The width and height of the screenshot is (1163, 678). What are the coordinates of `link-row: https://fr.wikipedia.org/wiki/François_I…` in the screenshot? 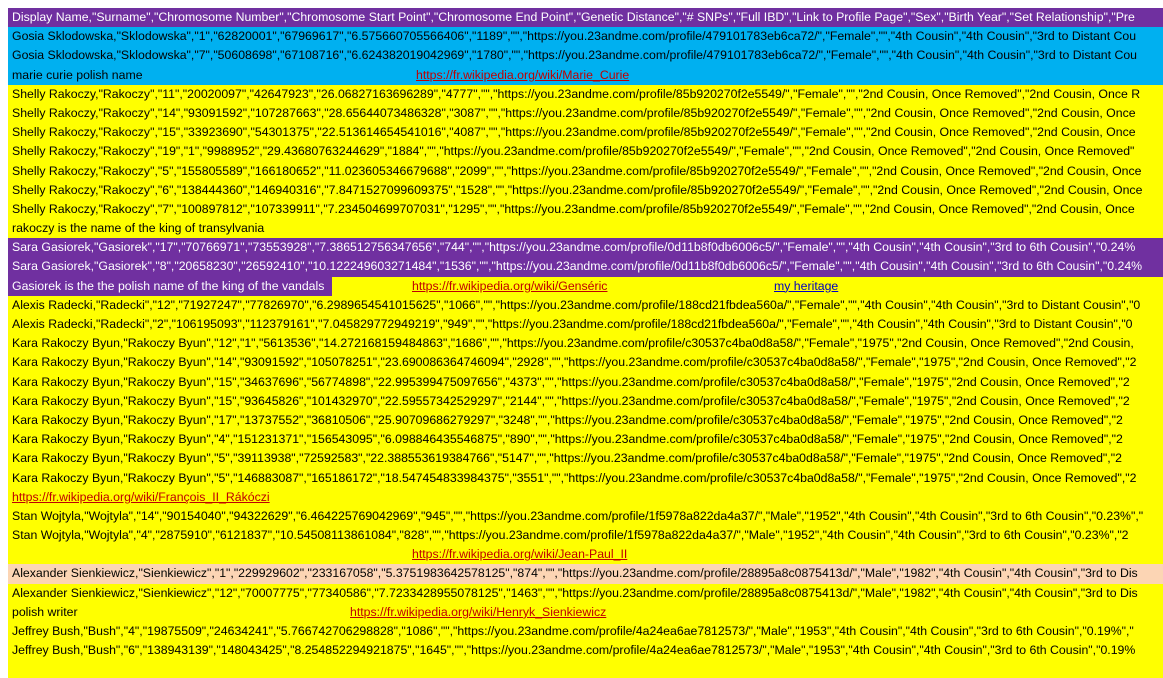 It's located at (585, 497).